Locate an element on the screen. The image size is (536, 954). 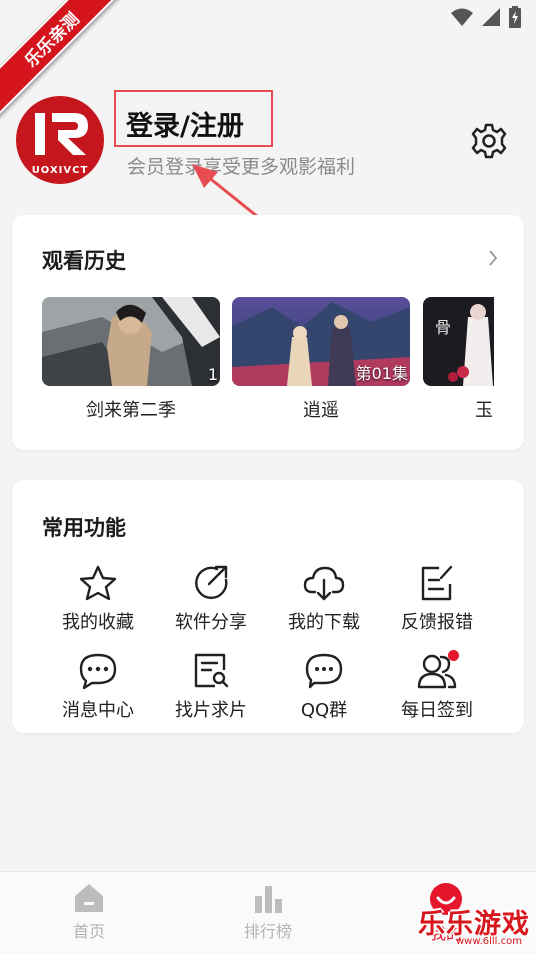
daily-checkin-label: 每日签到 is located at coordinates (437, 710).